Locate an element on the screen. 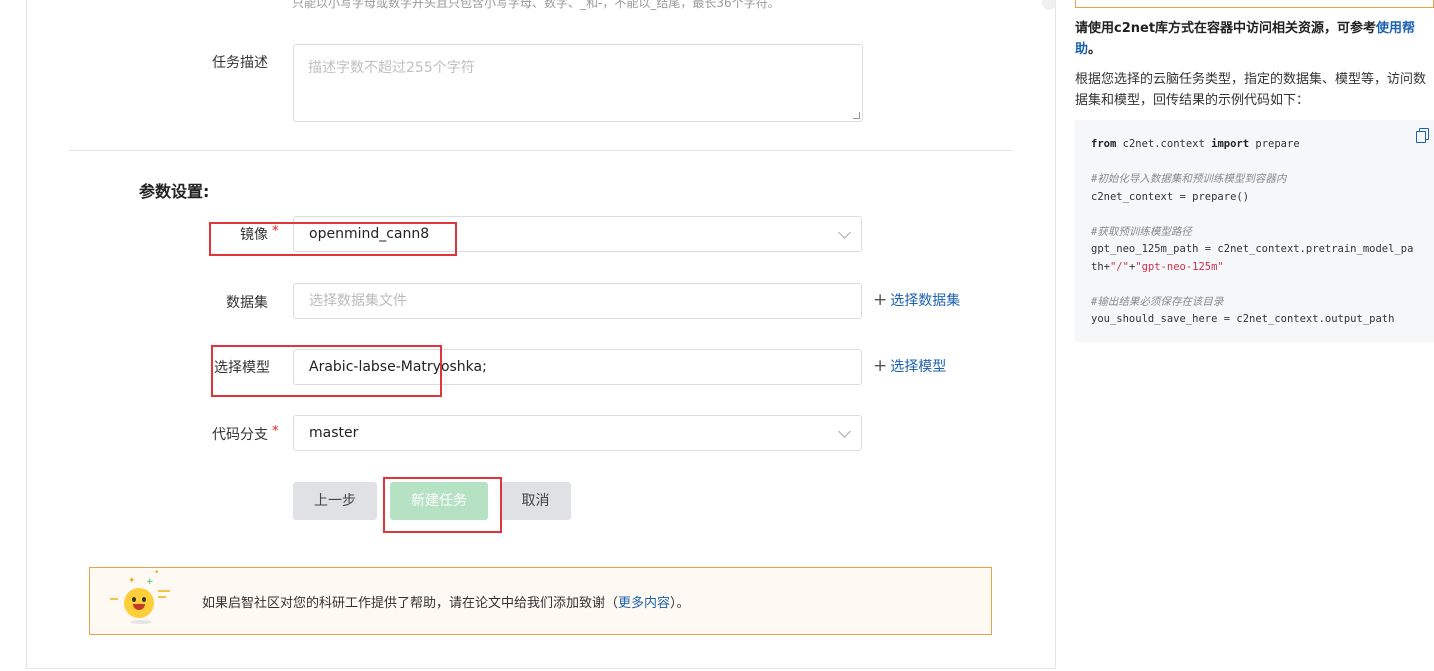  section-title: 参数设置: is located at coordinates (174, 191).